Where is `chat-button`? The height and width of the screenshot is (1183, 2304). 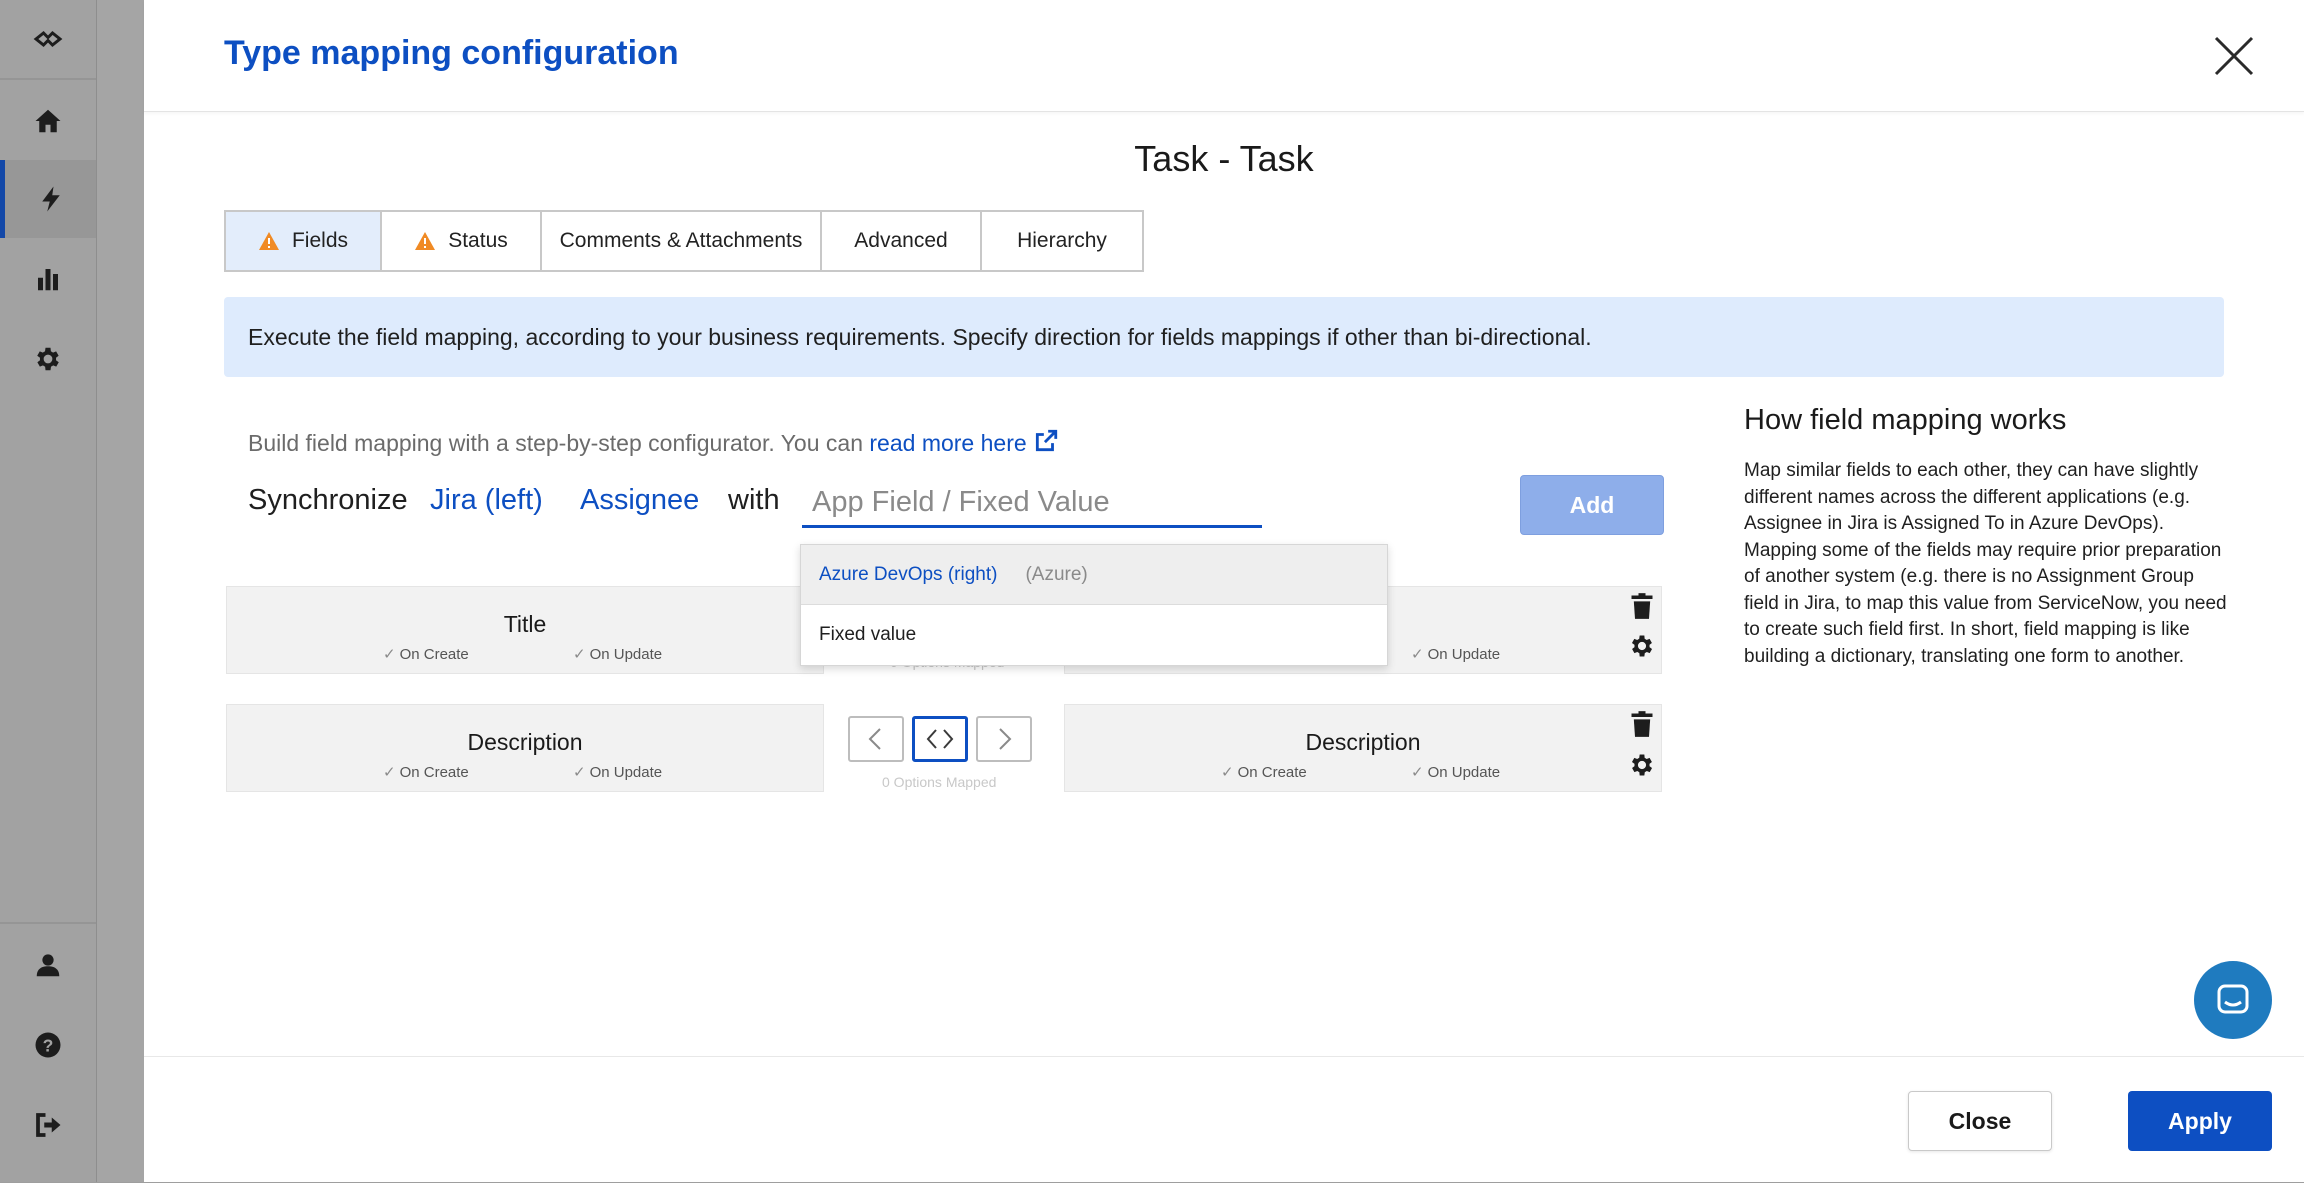 chat-button is located at coordinates (2233, 1000).